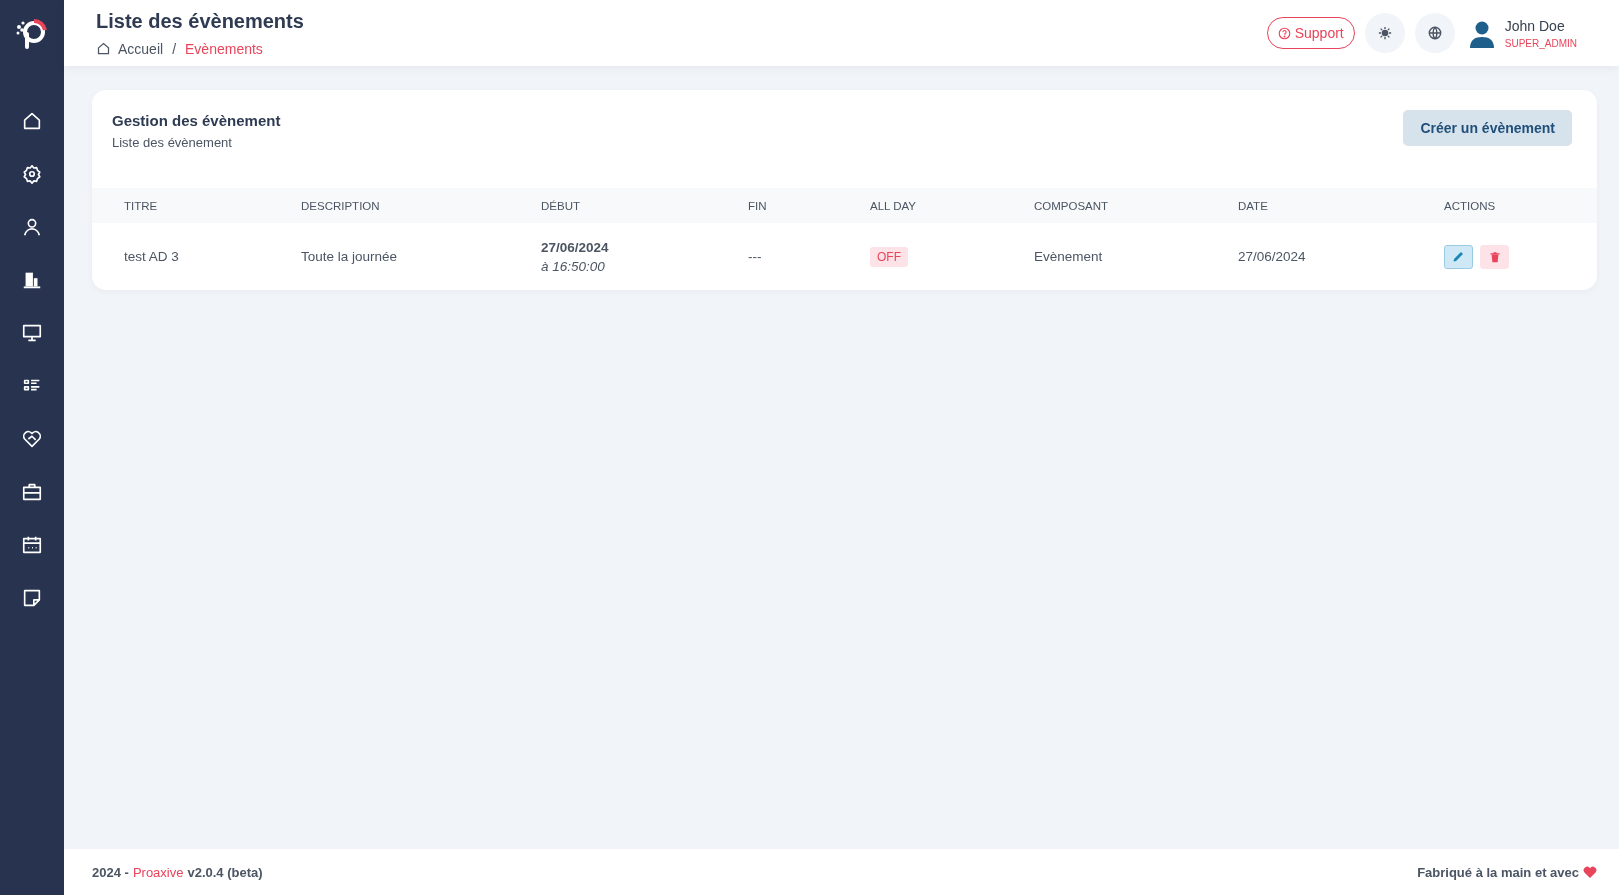 Image resolution: width=1619 pixels, height=895 pixels. I want to click on theme-toggle-button, so click(1384, 33).